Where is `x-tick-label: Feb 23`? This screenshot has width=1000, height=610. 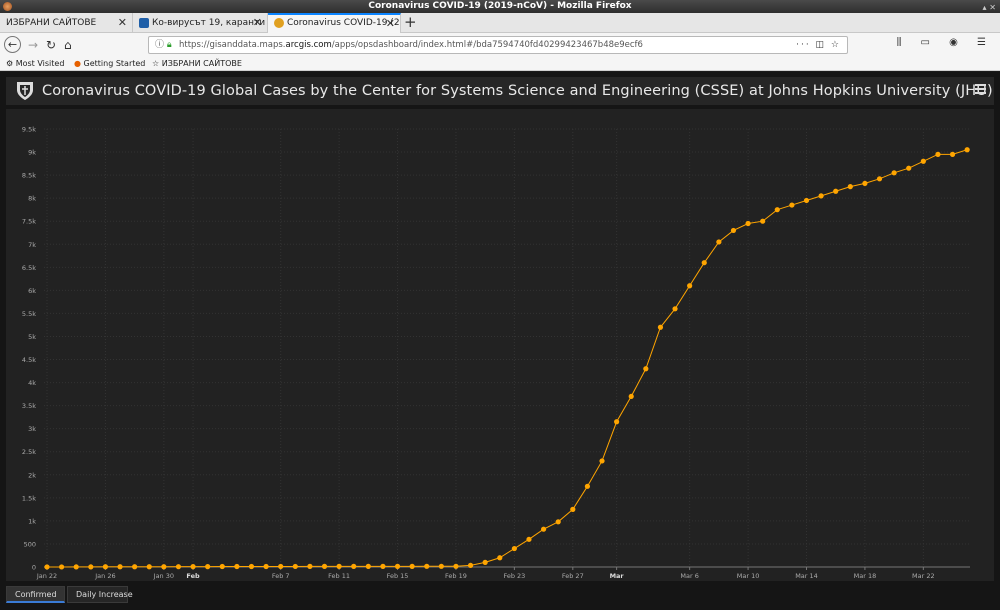 x-tick-label: Feb 23 is located at coordinates (514, 576).